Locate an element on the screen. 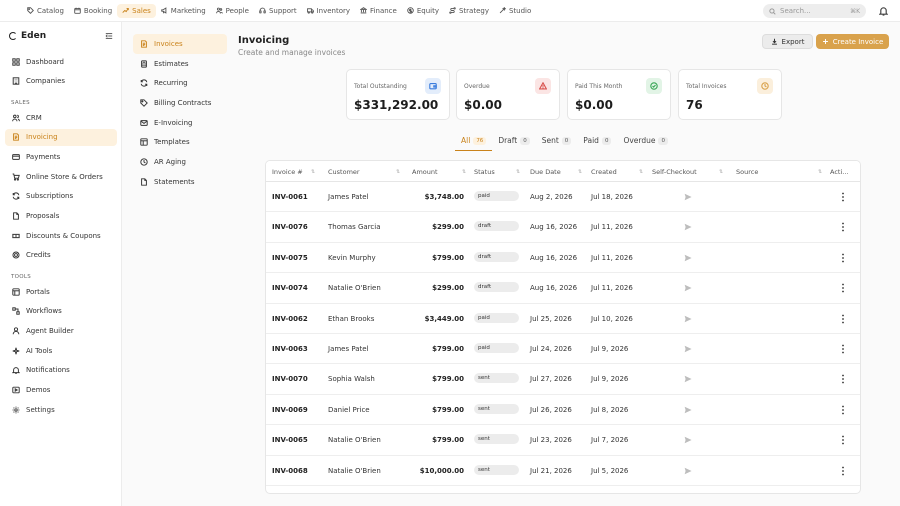  topnav-item-inventory: Inventory is located at coordinates (328, 11).